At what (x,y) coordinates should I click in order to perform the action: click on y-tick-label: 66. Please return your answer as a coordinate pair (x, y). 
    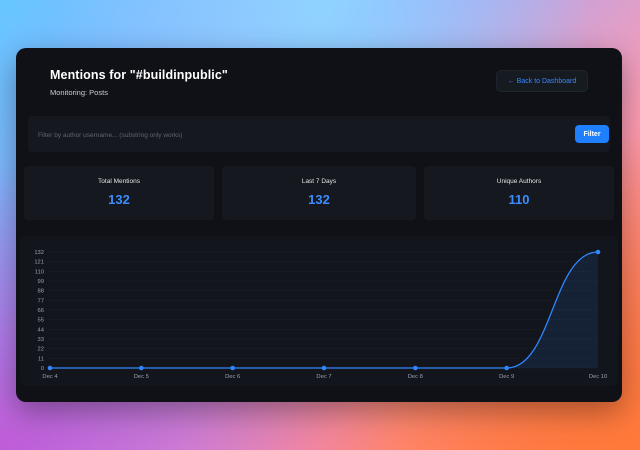
    Looking at the image, I should click on (41, 311).